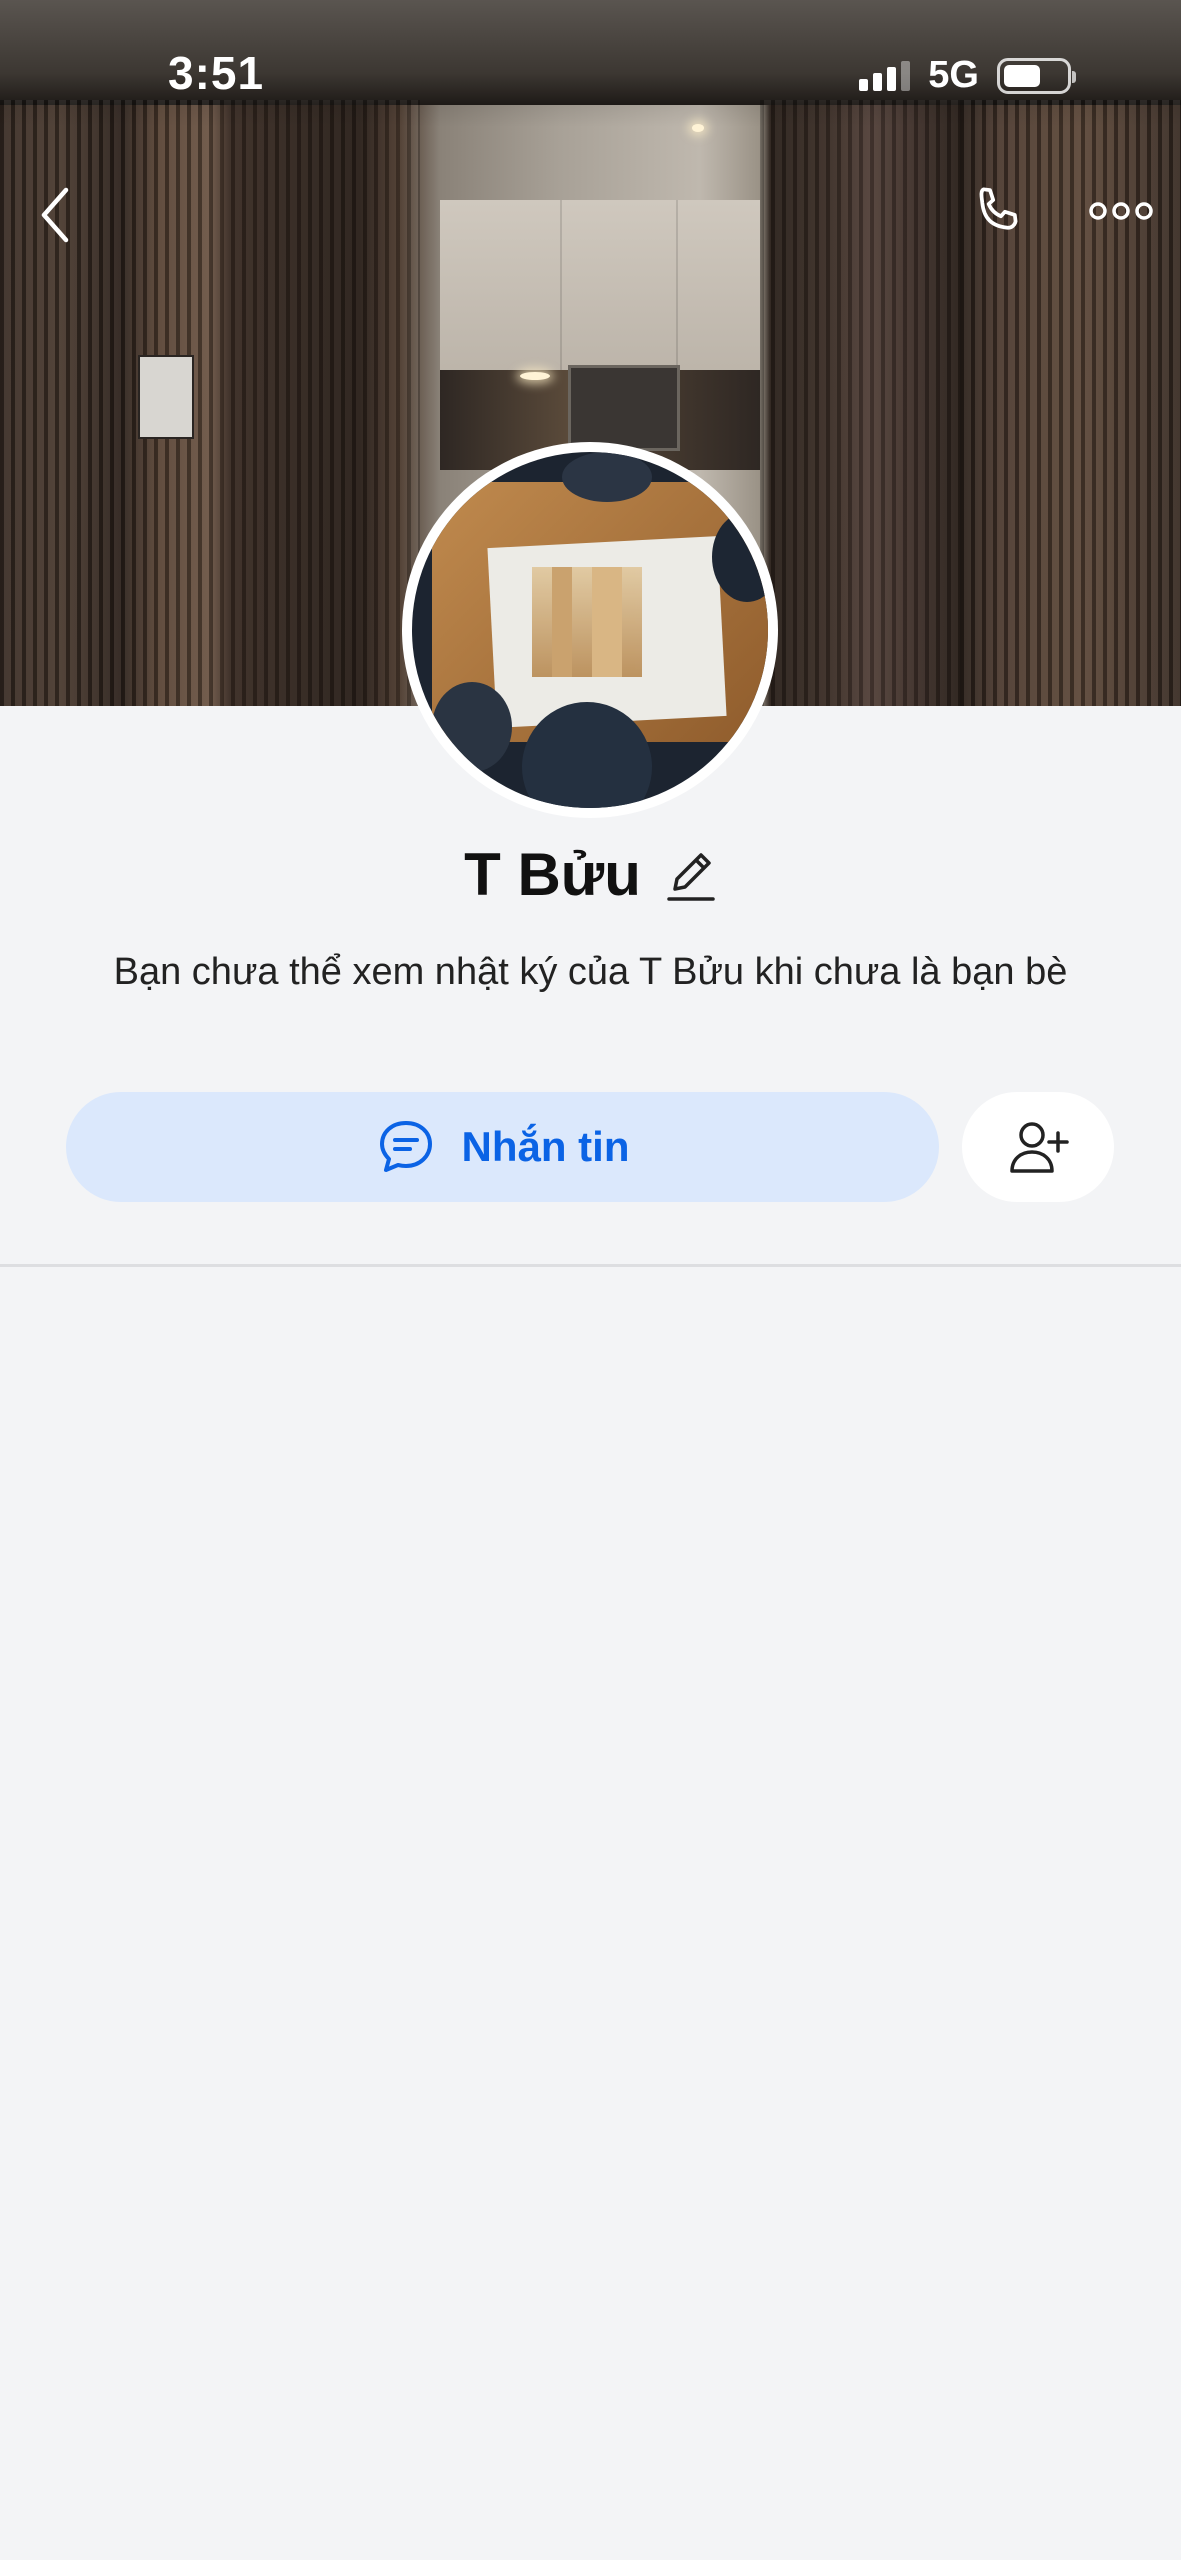  I want to click on battery-icon, so click(1036, 75).